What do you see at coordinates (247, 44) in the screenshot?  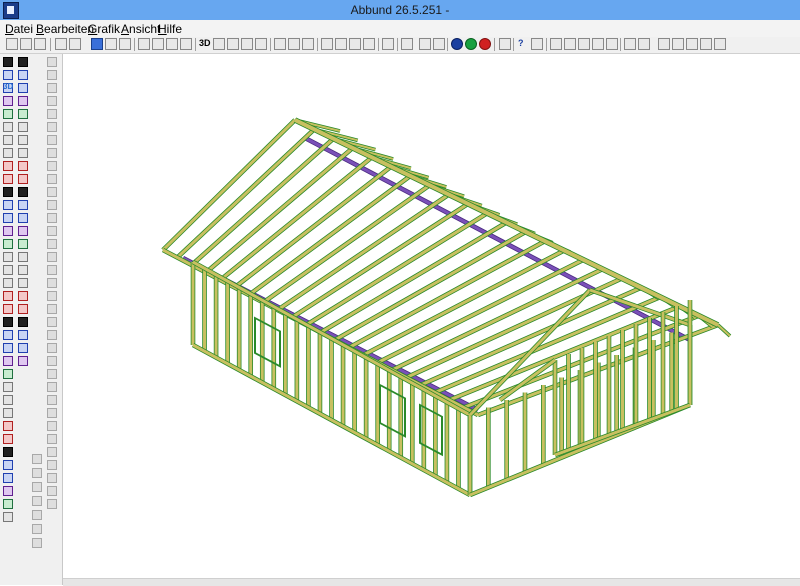 I see `view-top-icon` at bounding box center [247, 44].